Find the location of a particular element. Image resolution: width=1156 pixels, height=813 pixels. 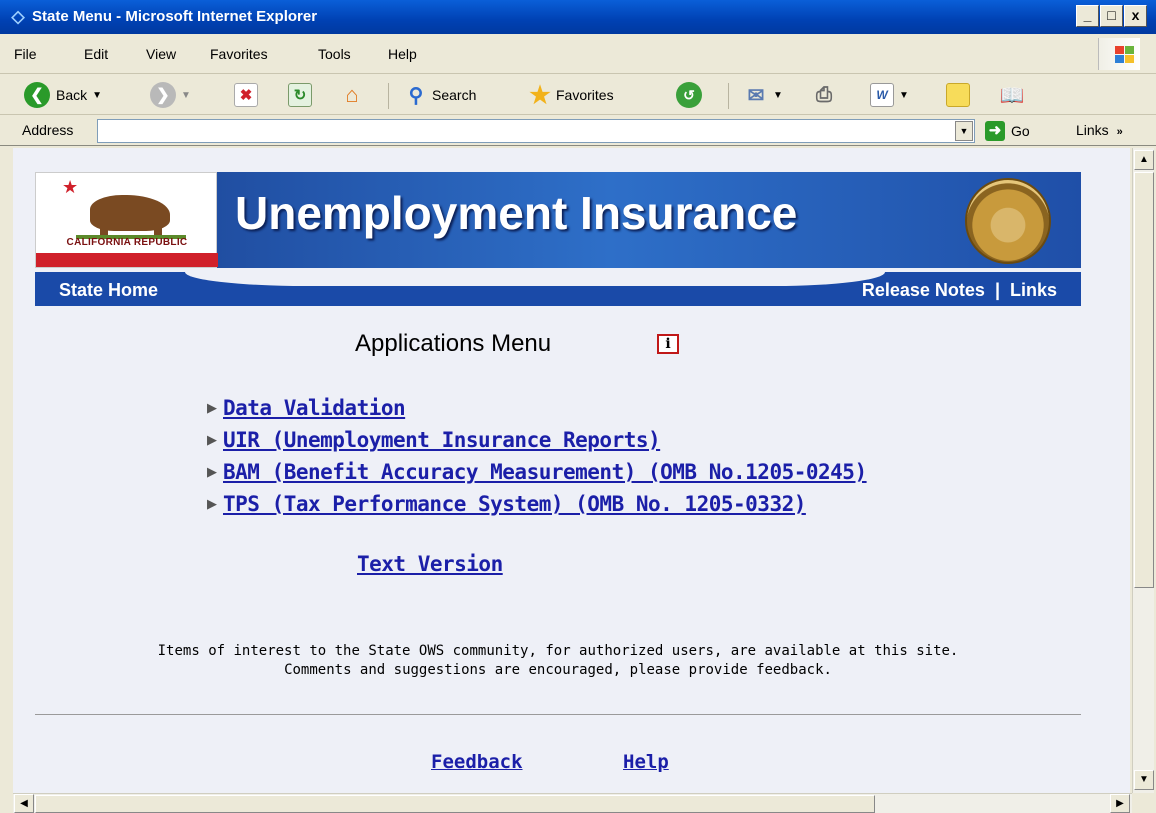

home-button: ⌂ is located at coordinates (352, 95).